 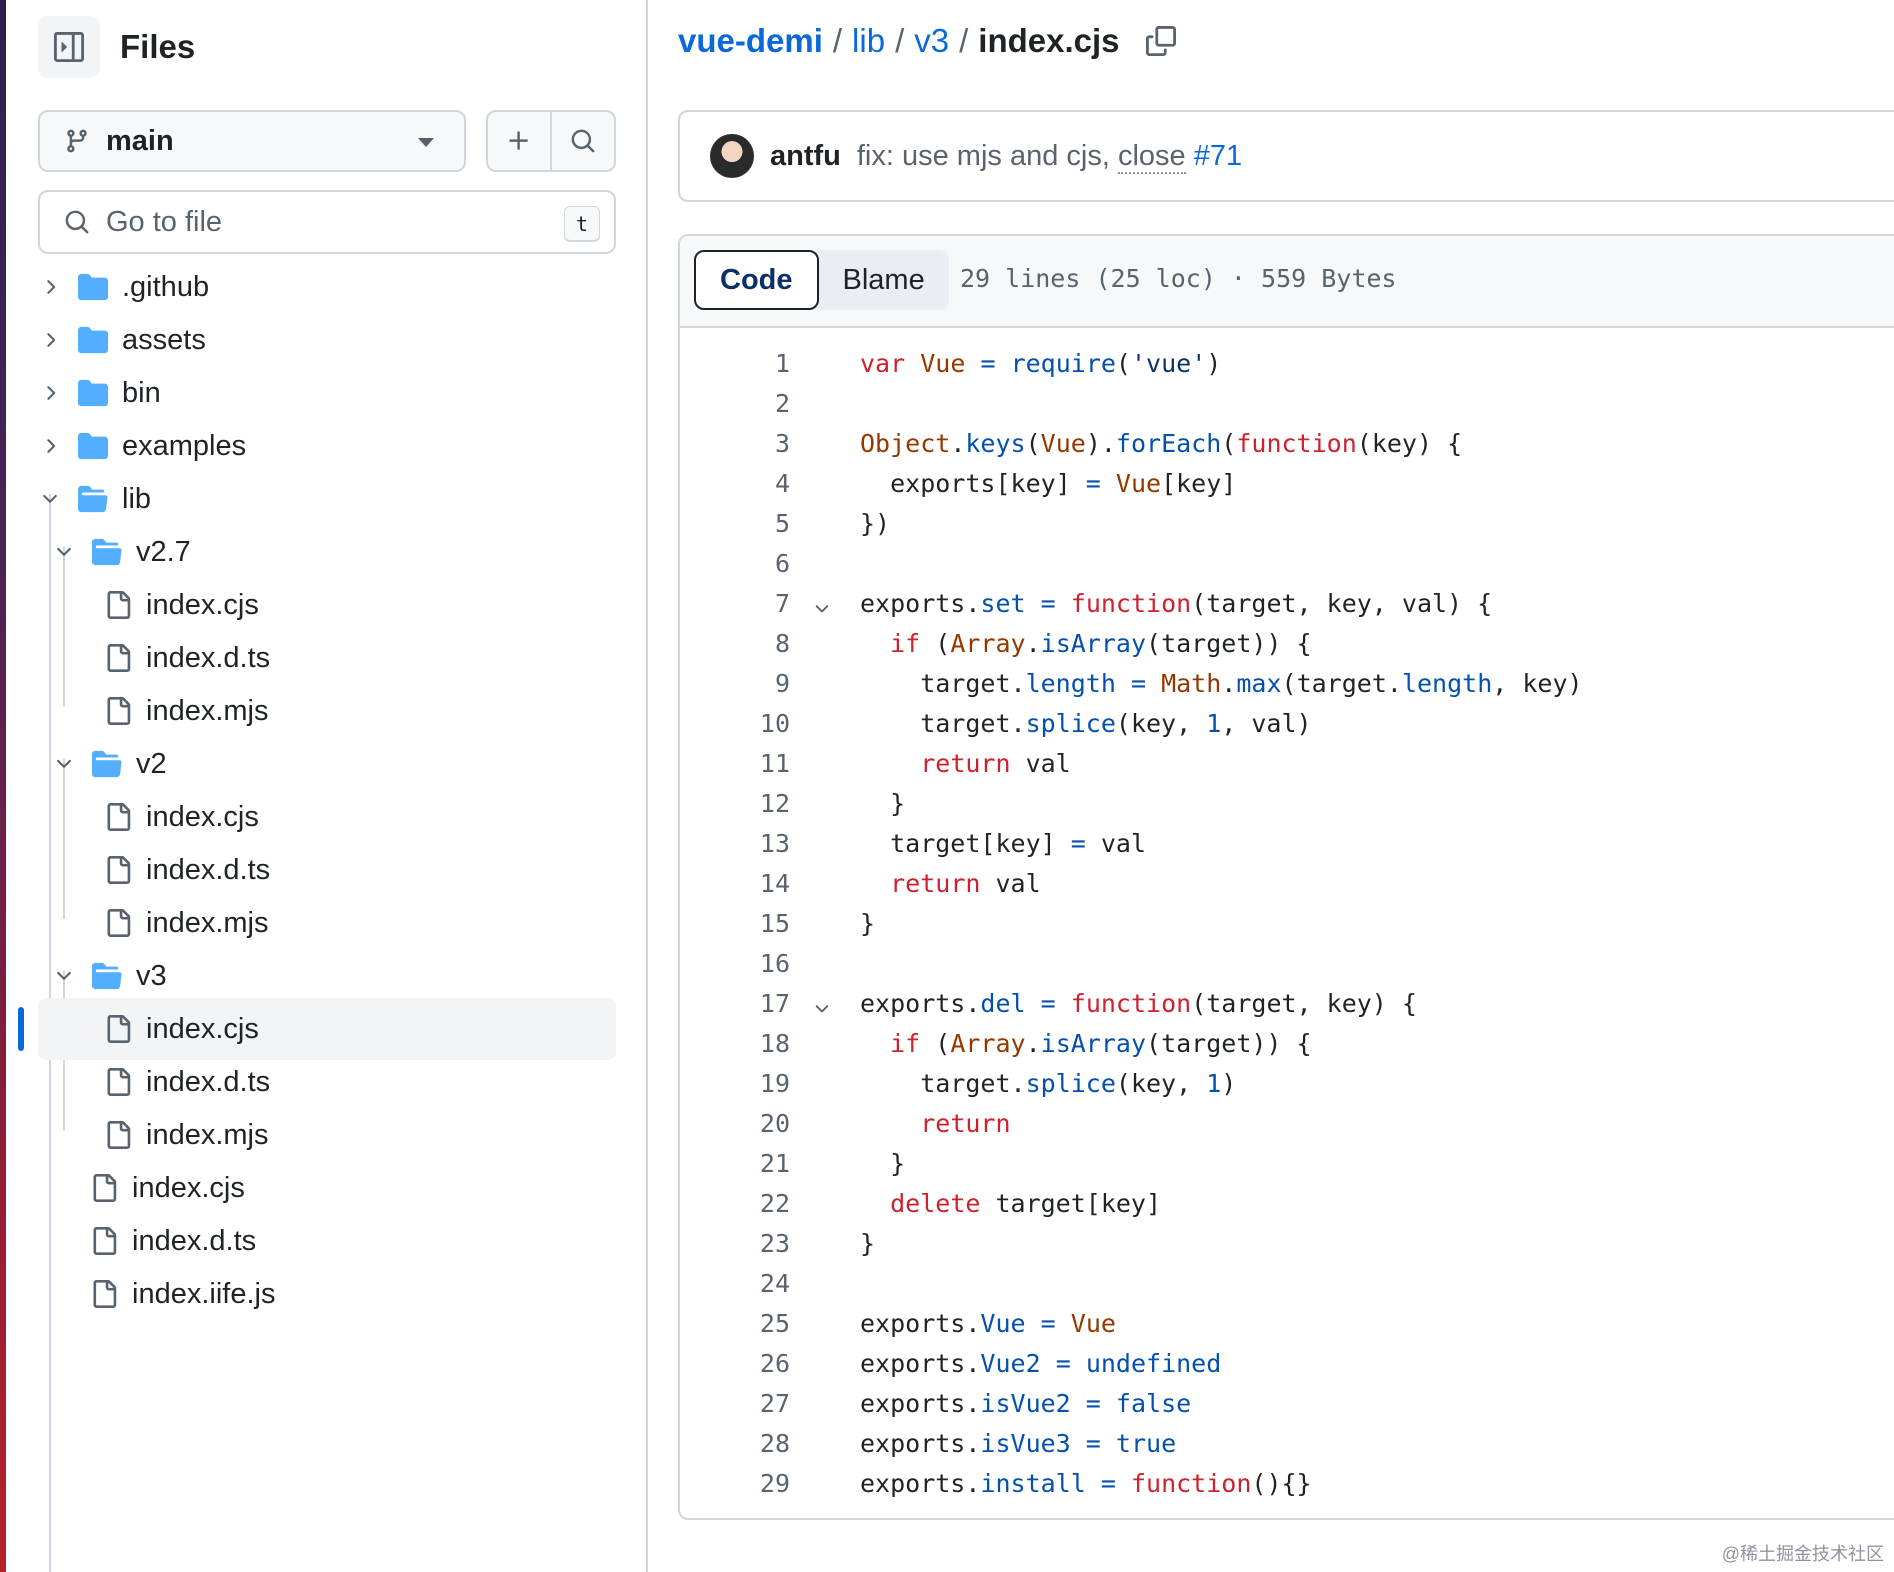 What do you see at coordinates (735, 964) in the screenshot?
I see `line-number: 16` at bounding box center [735, 964].